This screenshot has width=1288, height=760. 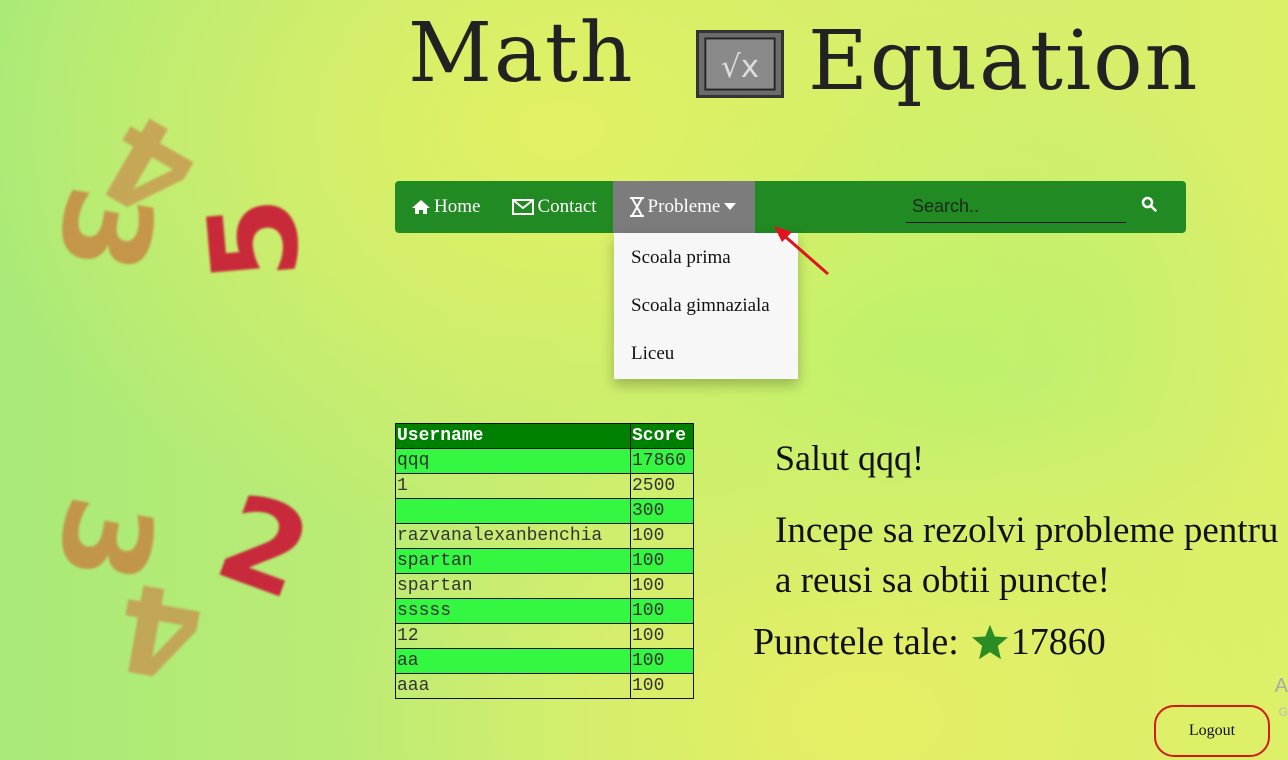 What do you see at coordinates (1016, 207) in the screenshot?
I see `search-input` at bounding box center [1016, 207].